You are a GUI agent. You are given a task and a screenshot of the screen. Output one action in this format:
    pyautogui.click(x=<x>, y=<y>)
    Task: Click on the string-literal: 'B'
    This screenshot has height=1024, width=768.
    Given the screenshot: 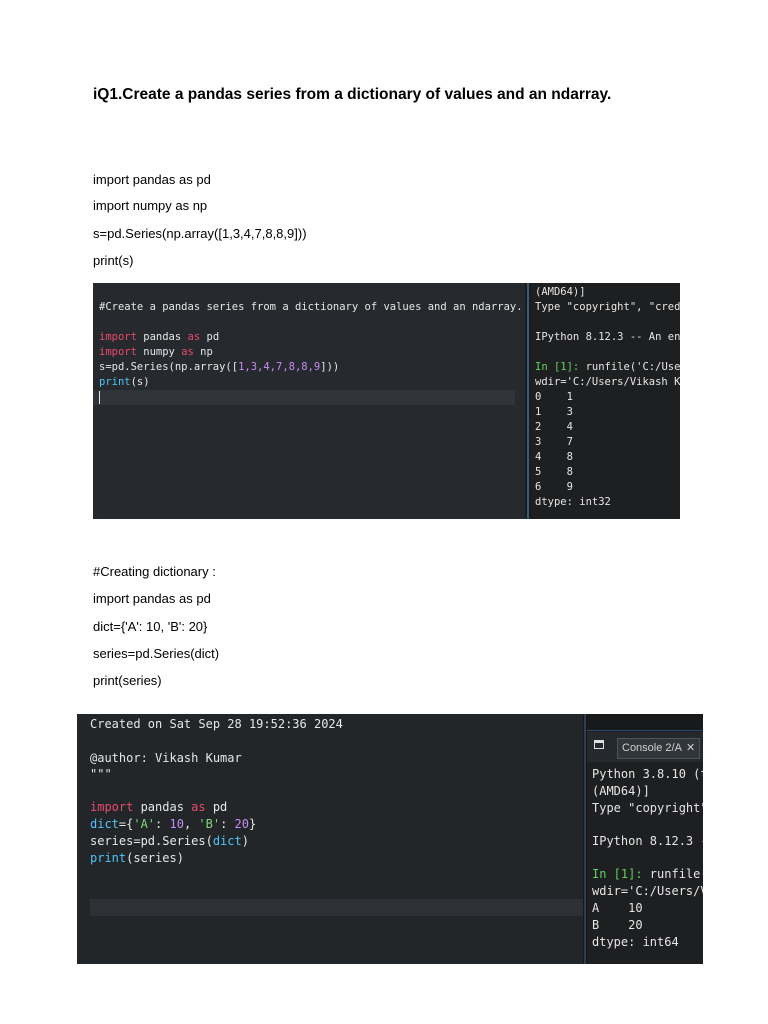 What is the action you would take?
    pyautogui.click(x=209, y=824)
    